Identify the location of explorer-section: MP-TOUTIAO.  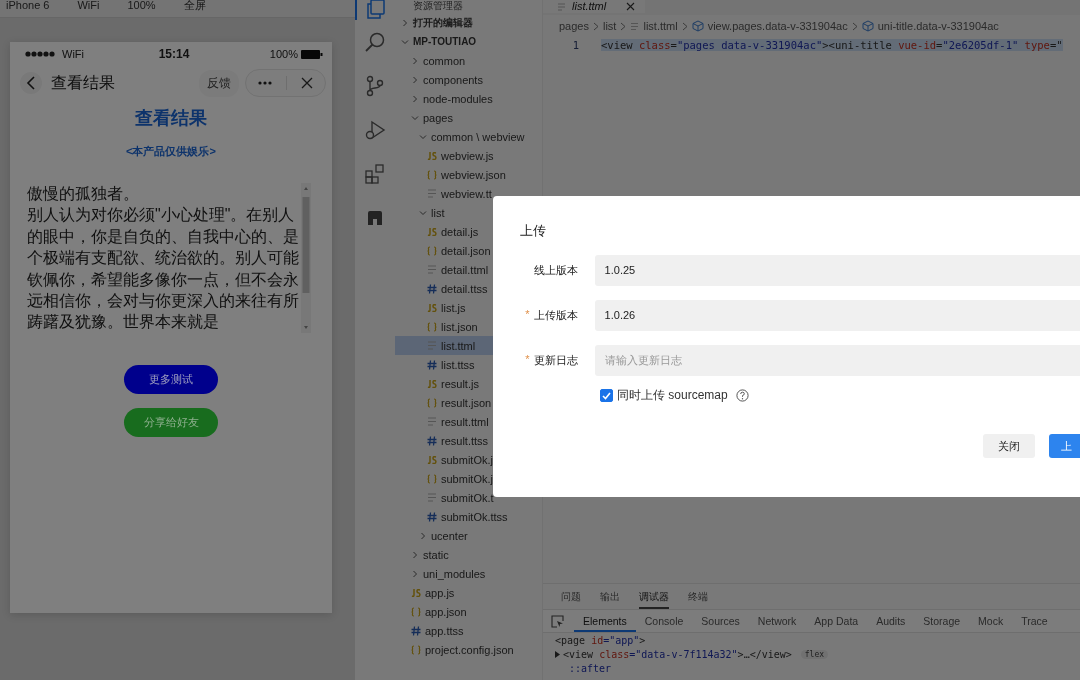
(468, 41).